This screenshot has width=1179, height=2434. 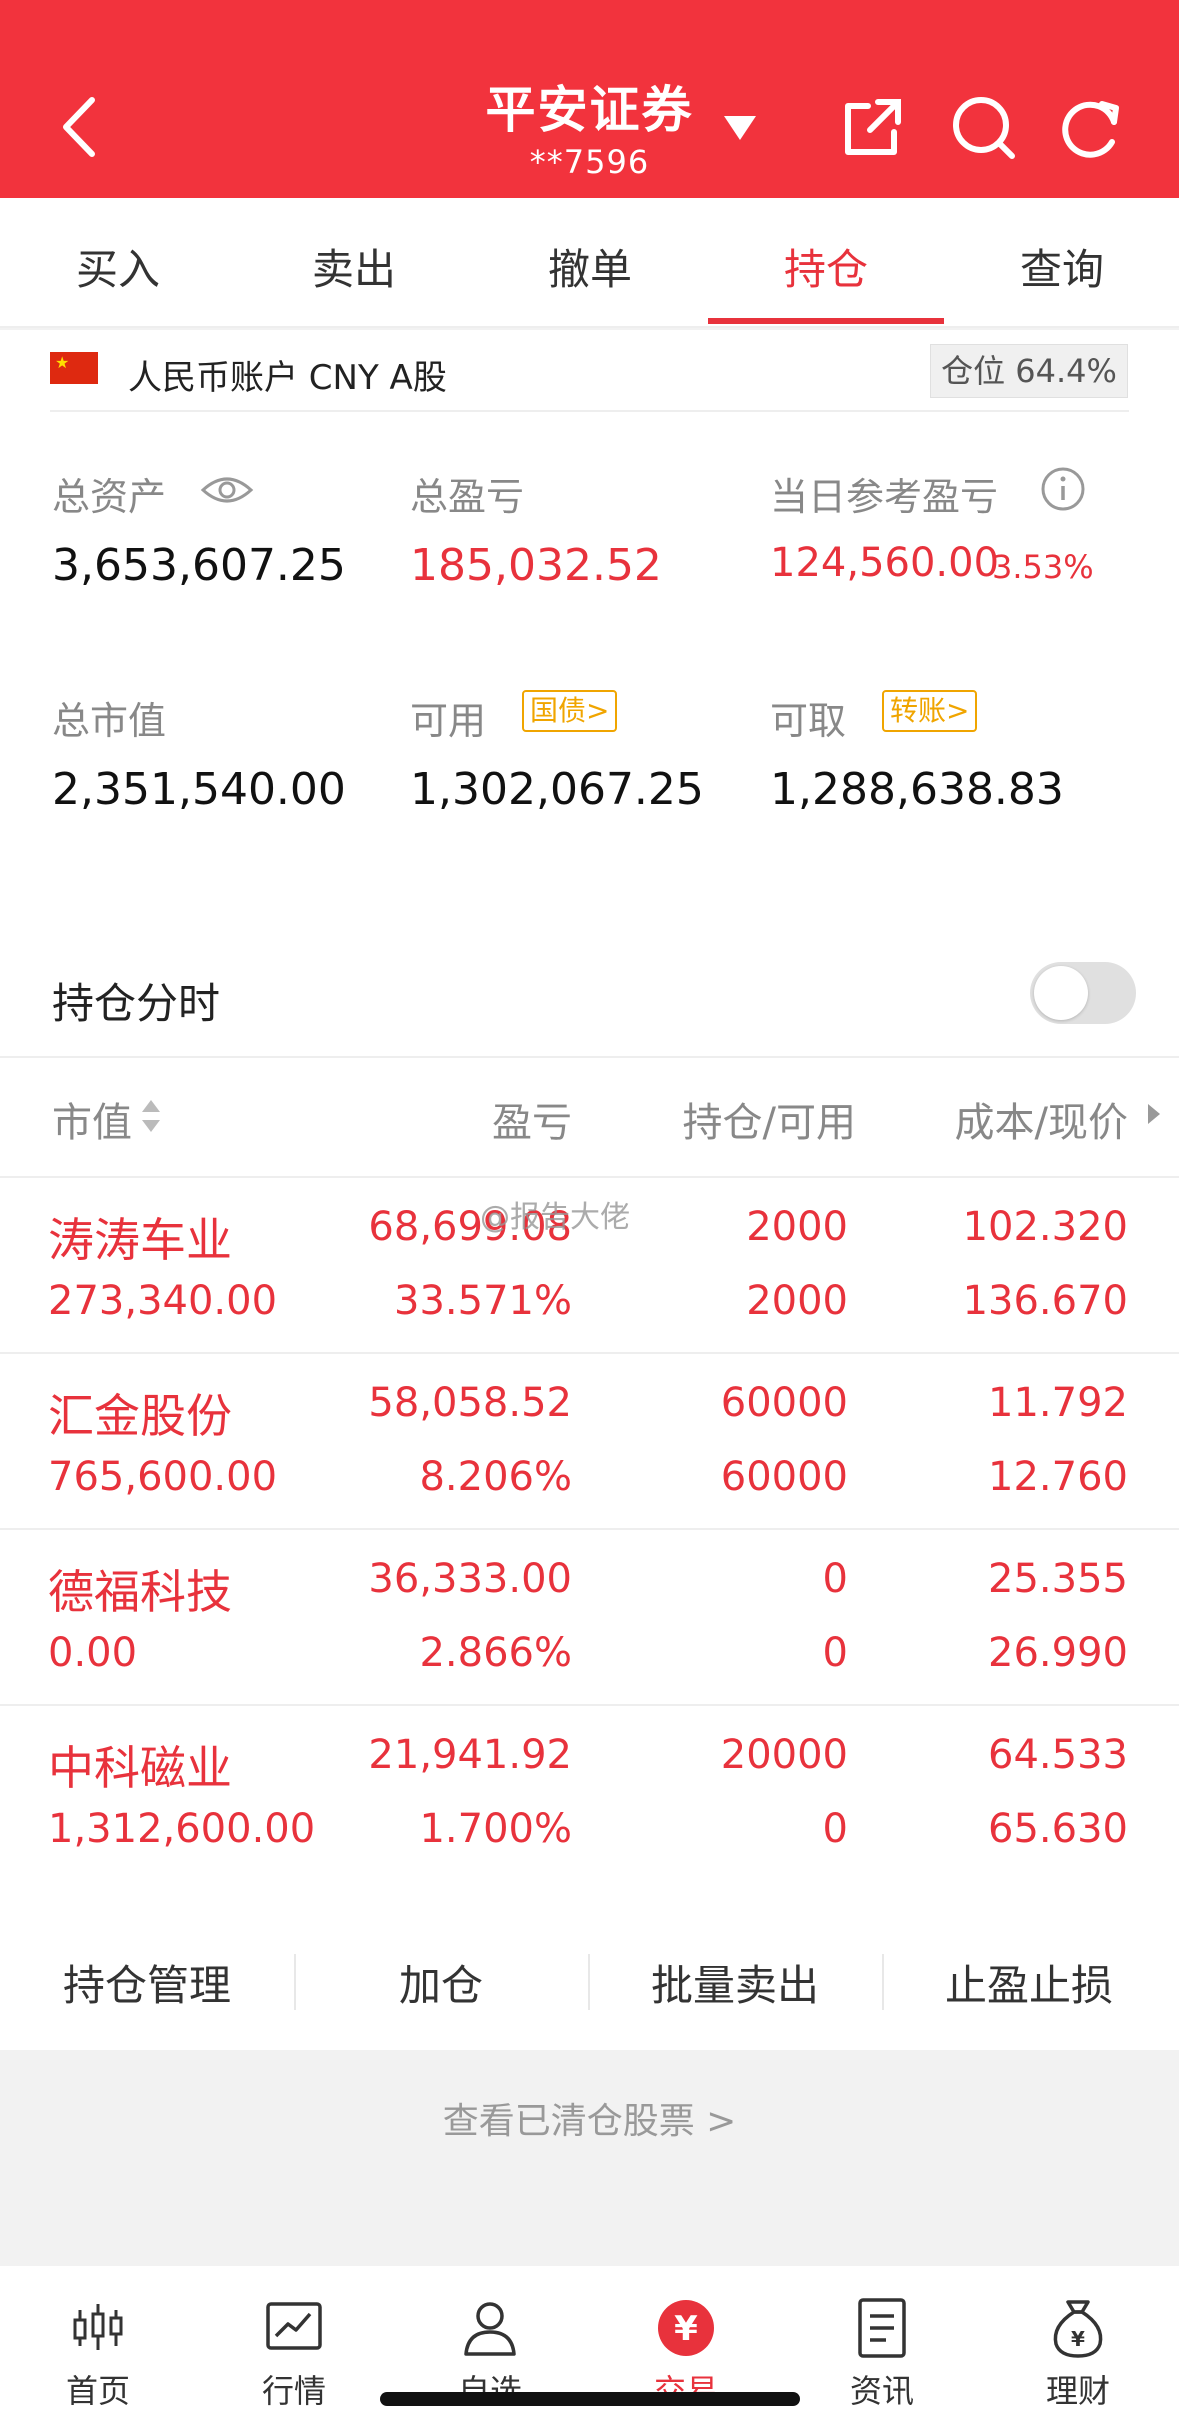 What do you see at coordinates (140, 1240) in the screenshot?
I see `stock-name: 涛涛车业` at bounding box center [140, 1240].